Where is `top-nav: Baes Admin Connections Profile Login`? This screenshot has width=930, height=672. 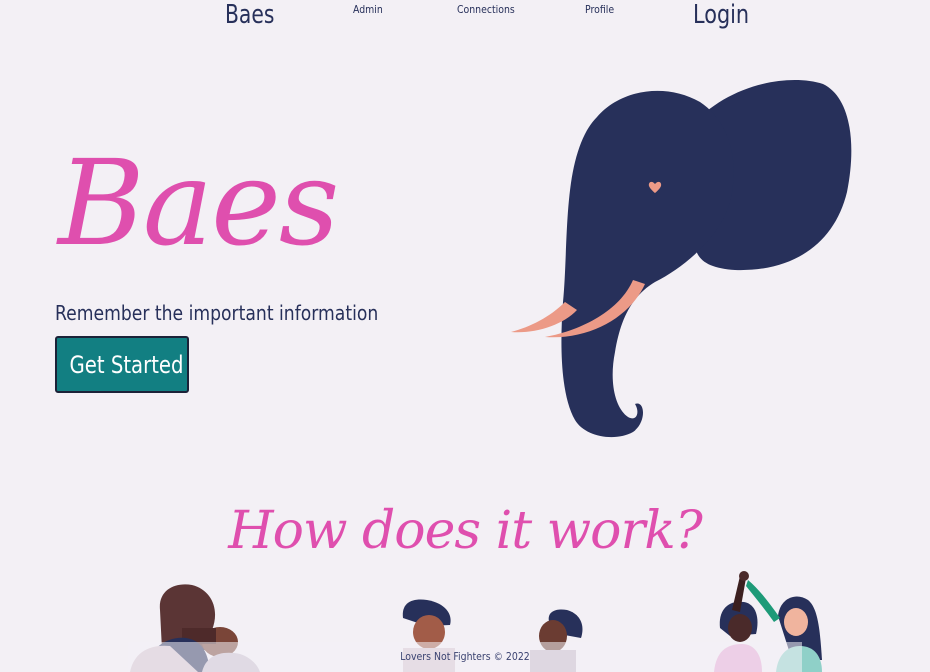
top-nav: Baes Admin Connections Profile Login is located at coordinates (465, 18).